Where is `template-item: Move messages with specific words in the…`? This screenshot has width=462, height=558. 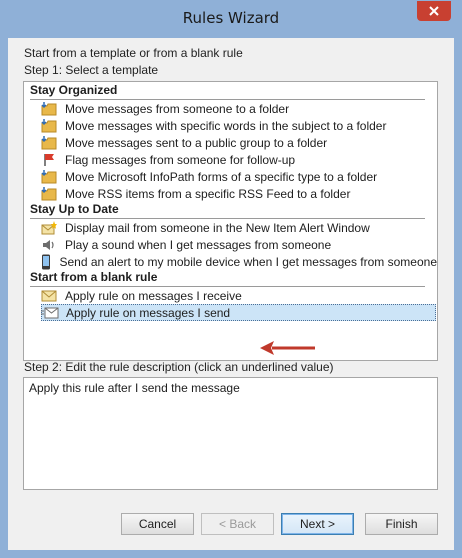
template-item: Move messages with specific words in the… is located at coordinates (230, 125).